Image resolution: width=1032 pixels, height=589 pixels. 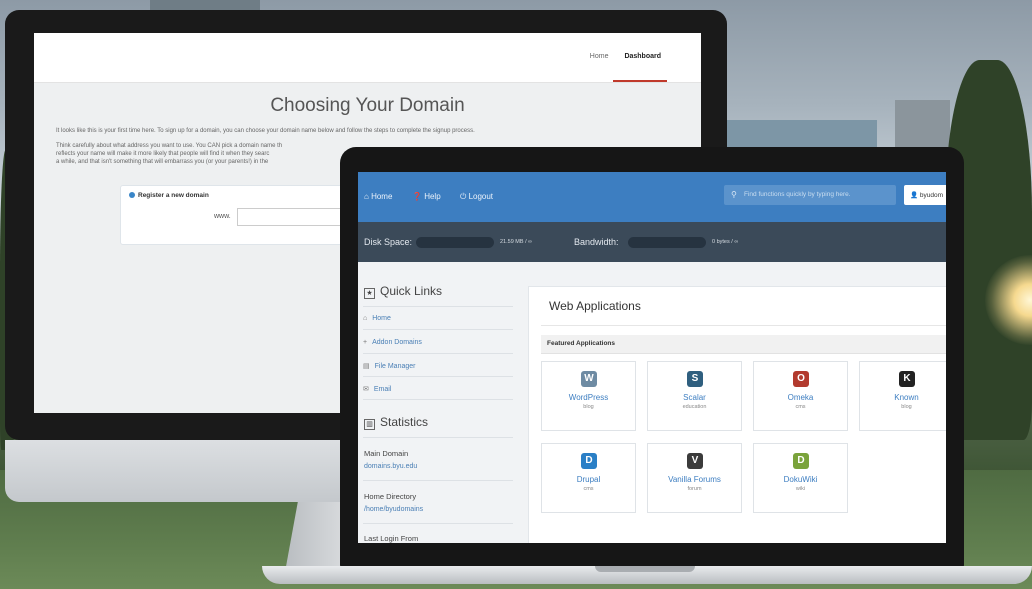 What do you see at coordinates (907, 379) in the screenshot?
I see `known-icon: K` at bounding box center [907, 379].